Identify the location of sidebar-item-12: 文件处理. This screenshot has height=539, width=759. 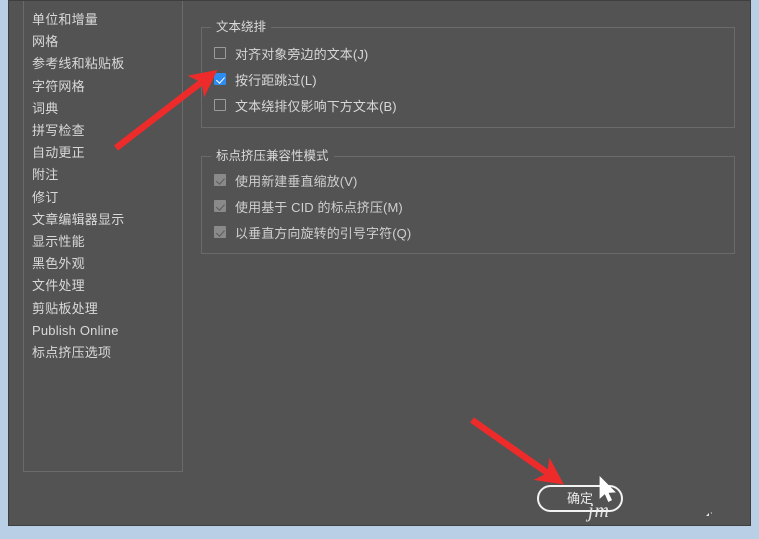
(58, 286).